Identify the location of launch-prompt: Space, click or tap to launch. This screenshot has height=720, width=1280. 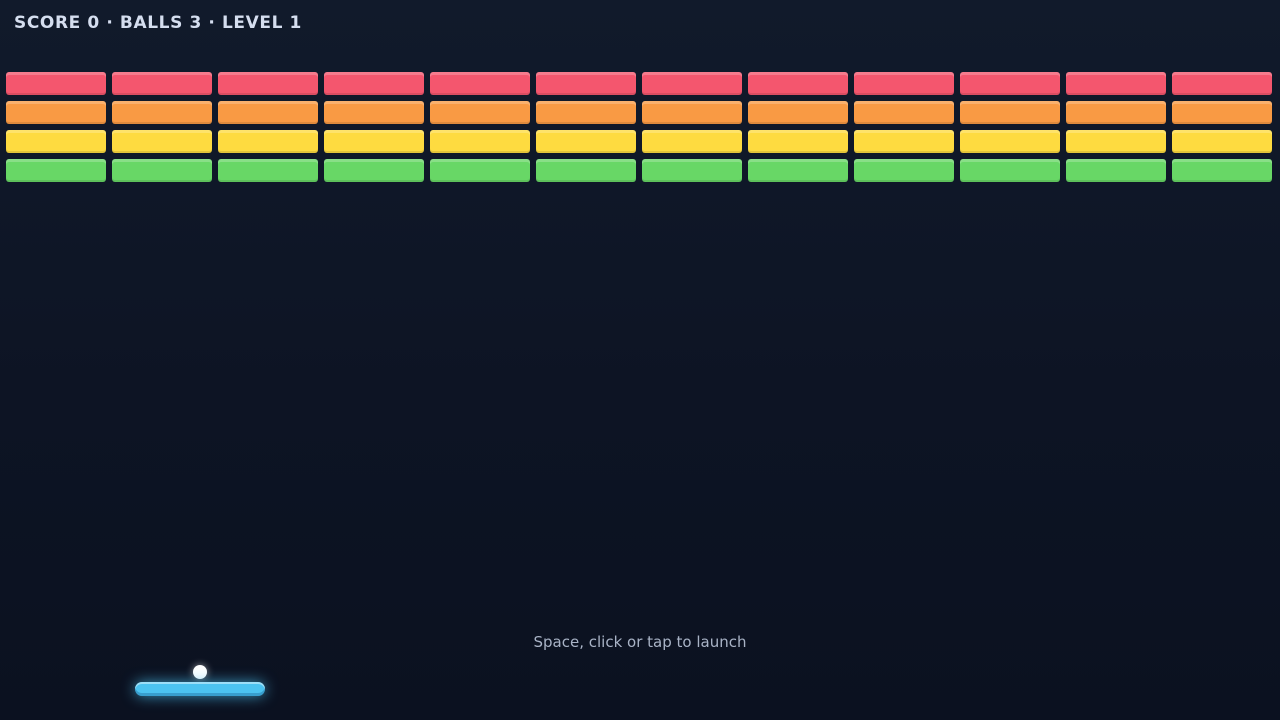
(640, 642).